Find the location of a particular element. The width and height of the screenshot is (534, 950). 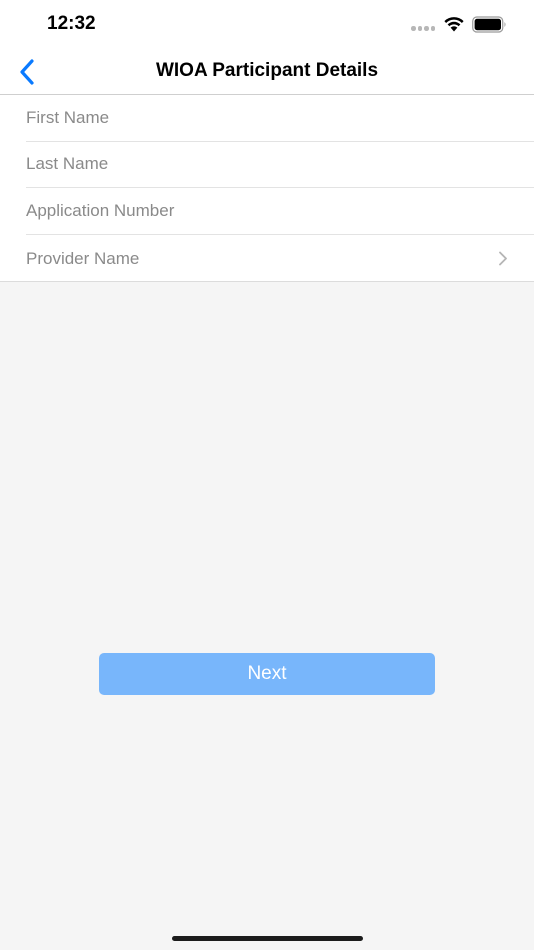

status-bar: 12:32 is located at coordinates (267, 25).